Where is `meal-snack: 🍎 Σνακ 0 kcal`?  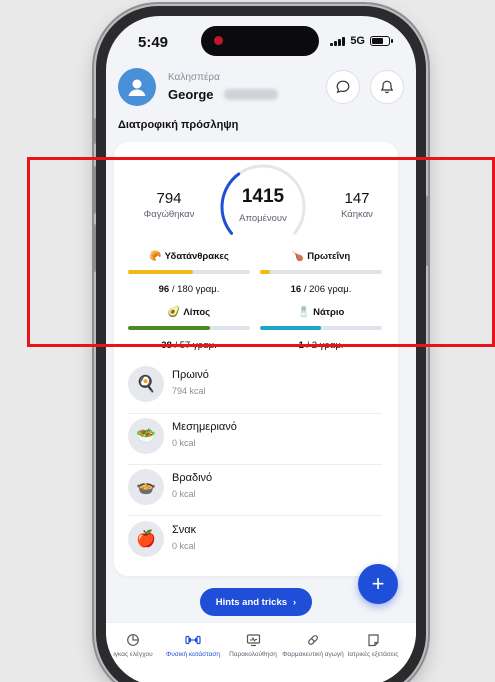 meal-snack: 🍎 Σνακ 0 kcal is located at coordinates (253, 541).